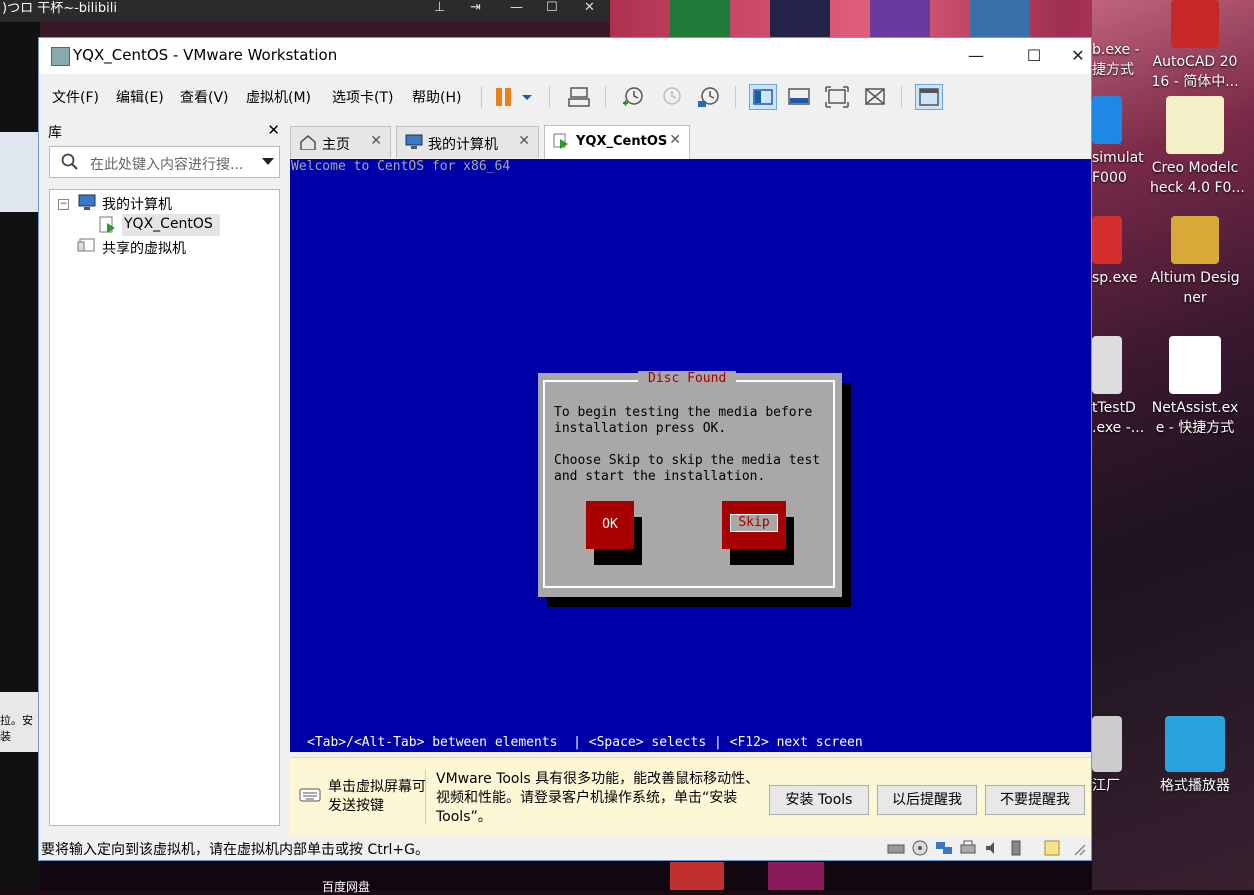  I want to click on tree-vm-yqx-centos: YQX_CentOS, so click(168, 224).